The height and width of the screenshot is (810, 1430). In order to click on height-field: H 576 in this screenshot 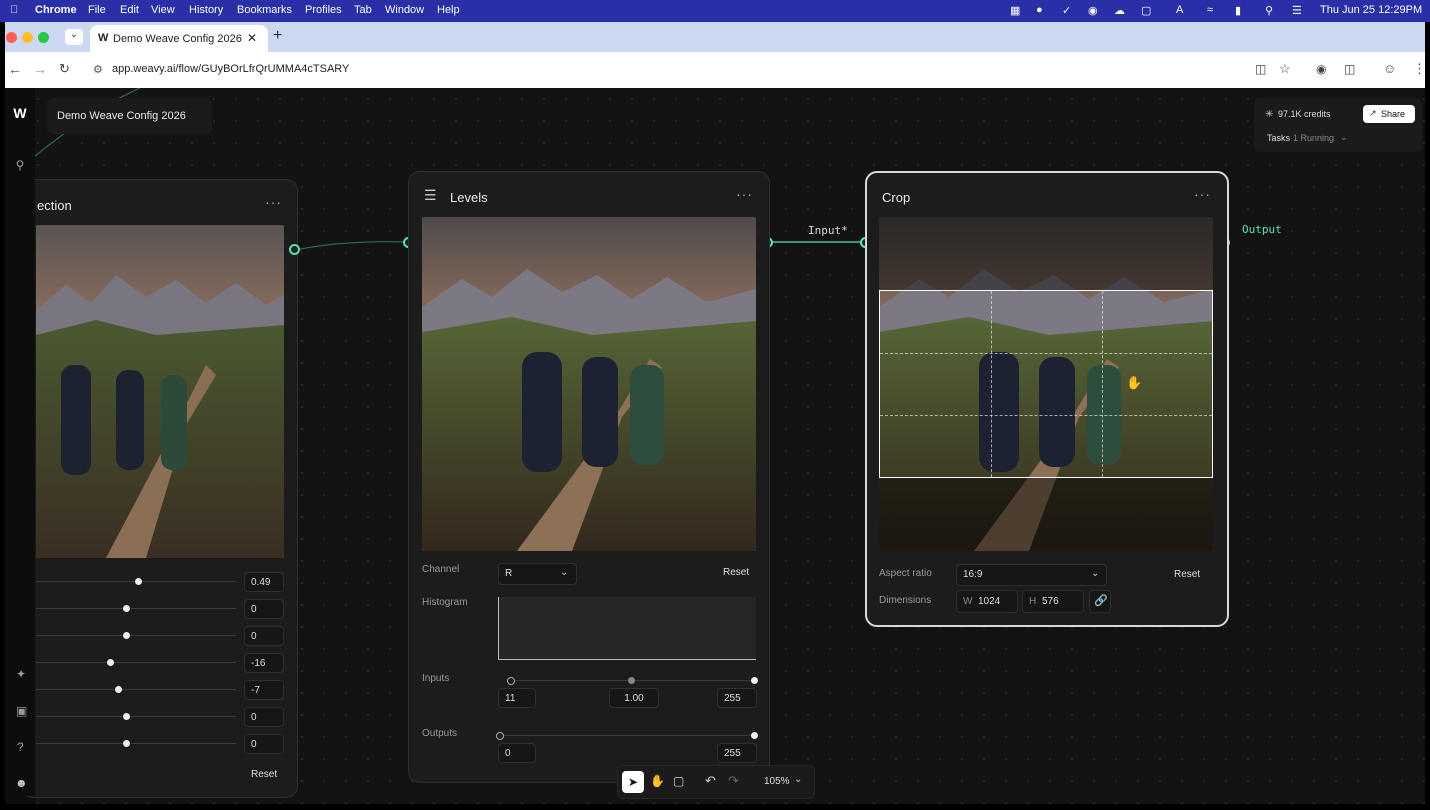, I will do `click(1053, 601)`.